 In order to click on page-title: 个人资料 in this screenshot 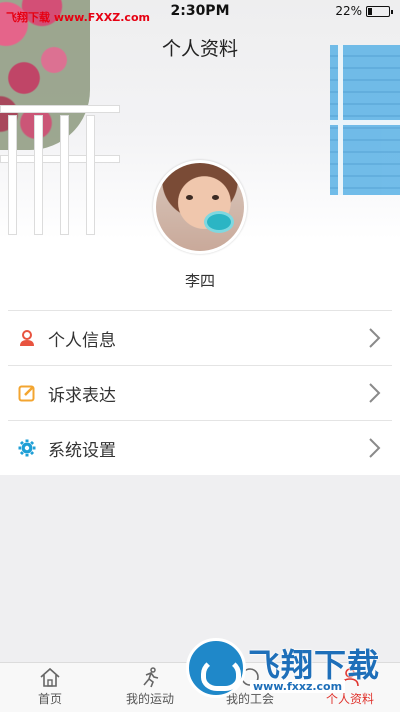, I will do `click(199, 49)`.